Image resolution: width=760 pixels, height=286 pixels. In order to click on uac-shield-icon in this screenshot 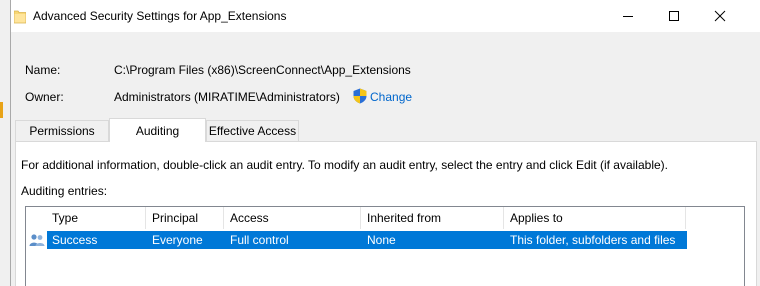, I will do `click(360, 96)`.